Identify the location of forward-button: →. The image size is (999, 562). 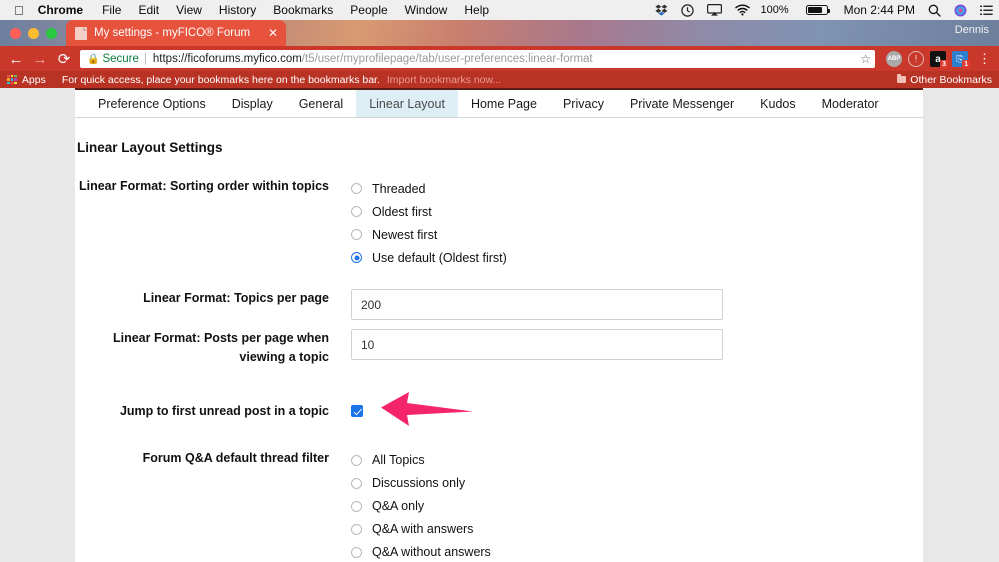
(40, 59).